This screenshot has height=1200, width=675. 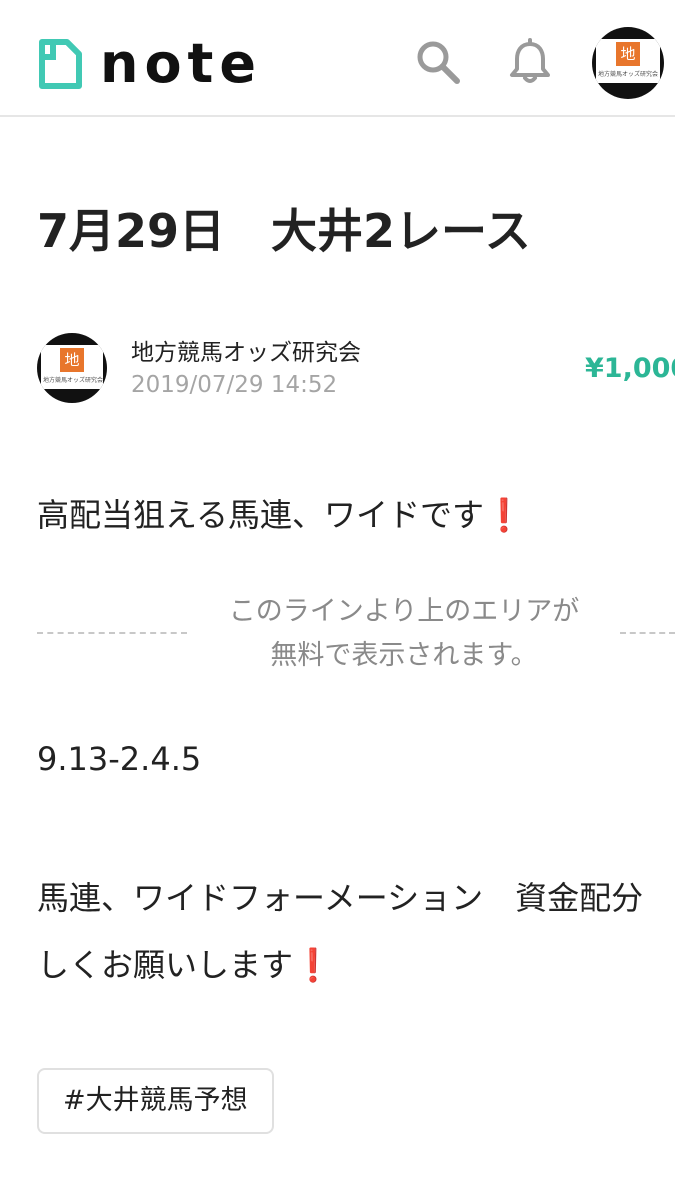 What do you see at coordinates (337, 58) in the screenshot?
I see `top-bar: note 地 地方競馬オッズ研究会` at bounding box center [337, 58].